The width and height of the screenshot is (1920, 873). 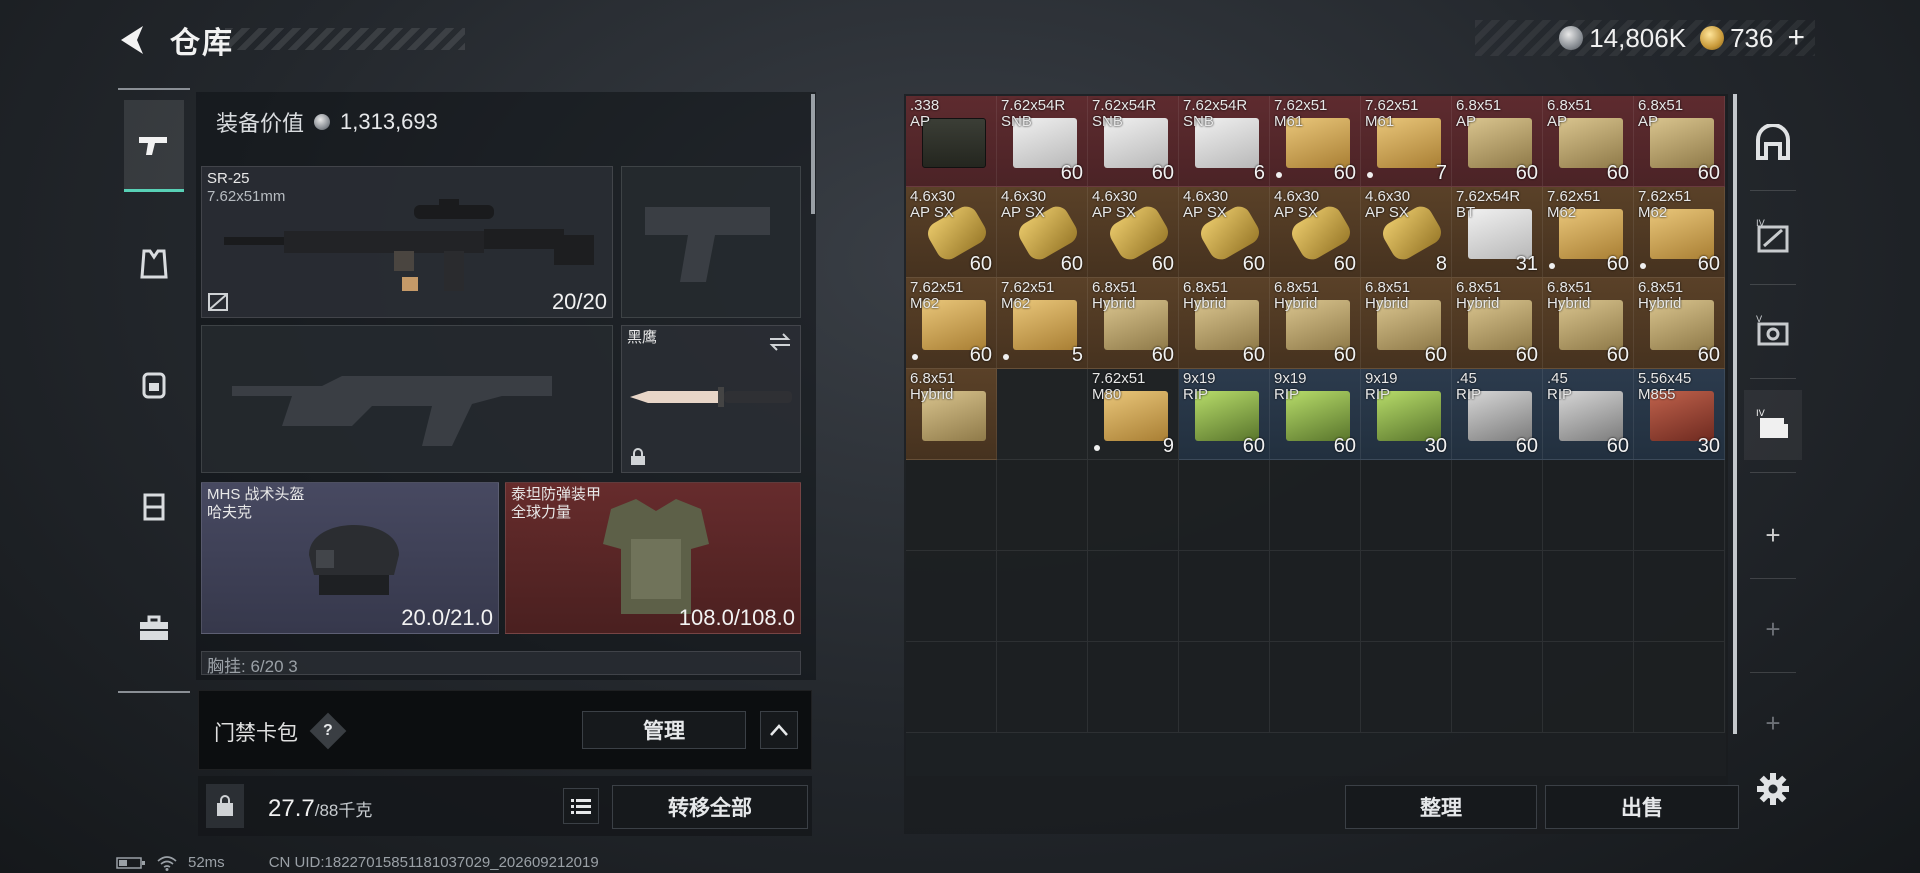 What do you see at coordinates (1773, 629) in the screenshot?
I see `add-storage-tab-2: +` at bounding box center [1773, 629].